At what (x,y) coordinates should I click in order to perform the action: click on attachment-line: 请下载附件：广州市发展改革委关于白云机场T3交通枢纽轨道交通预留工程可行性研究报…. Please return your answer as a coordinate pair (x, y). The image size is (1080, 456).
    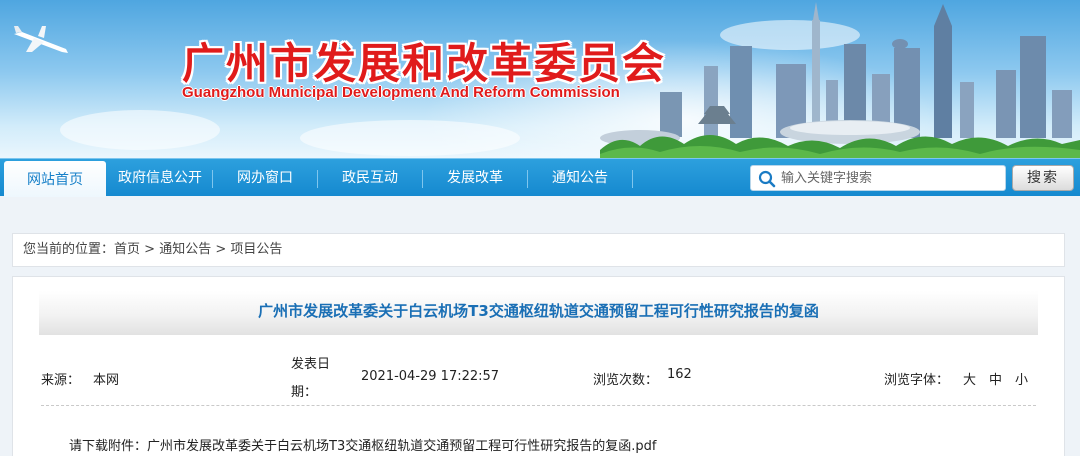
    Looking at the image, I should click on (362, 444).